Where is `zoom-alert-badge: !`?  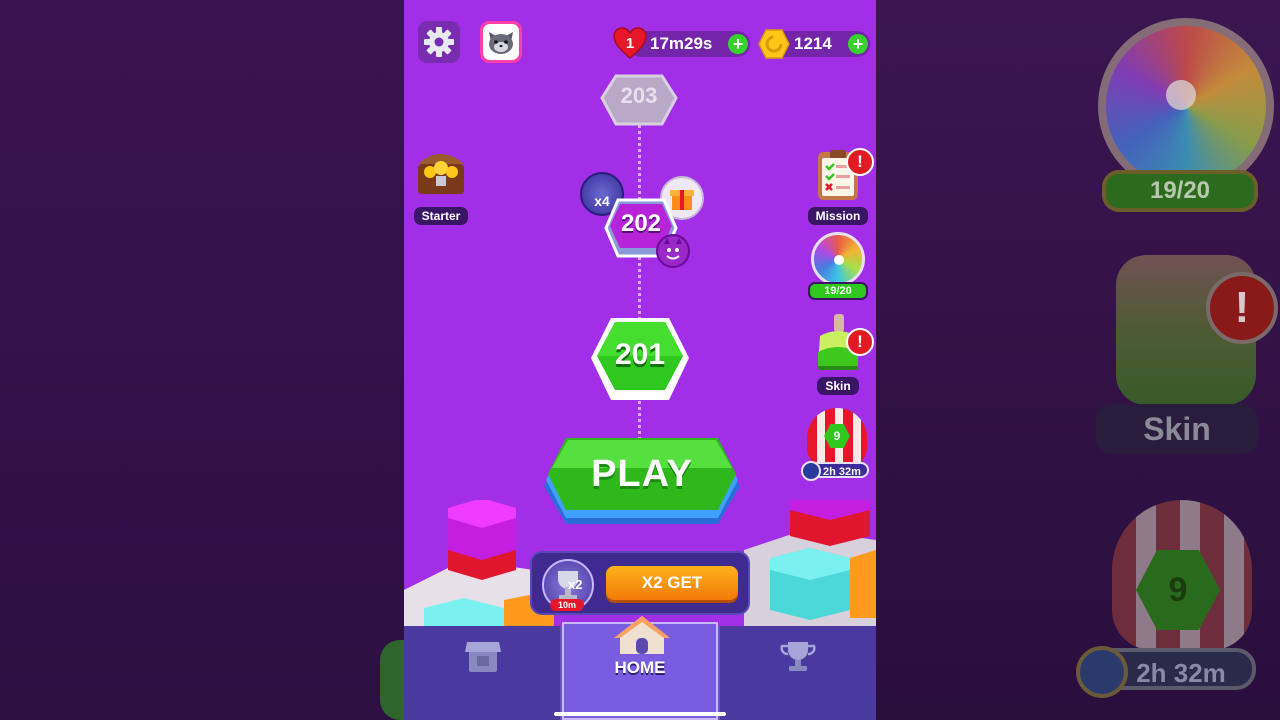
zoom-alert-badge: ! is located at coordinates (1242, 308).